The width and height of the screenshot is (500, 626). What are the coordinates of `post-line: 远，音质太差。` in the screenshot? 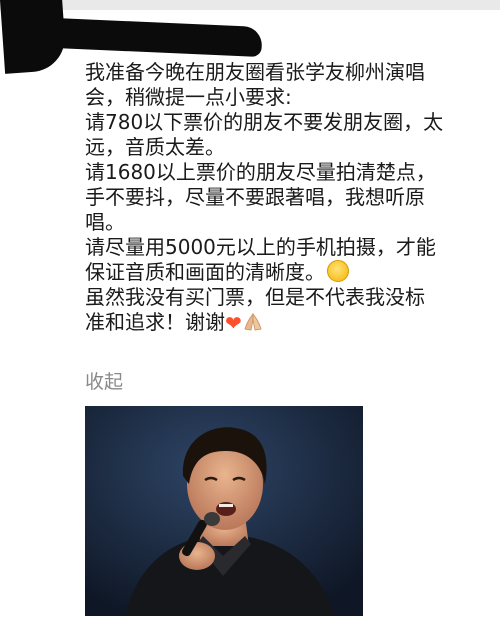 It's located at (155, 147).